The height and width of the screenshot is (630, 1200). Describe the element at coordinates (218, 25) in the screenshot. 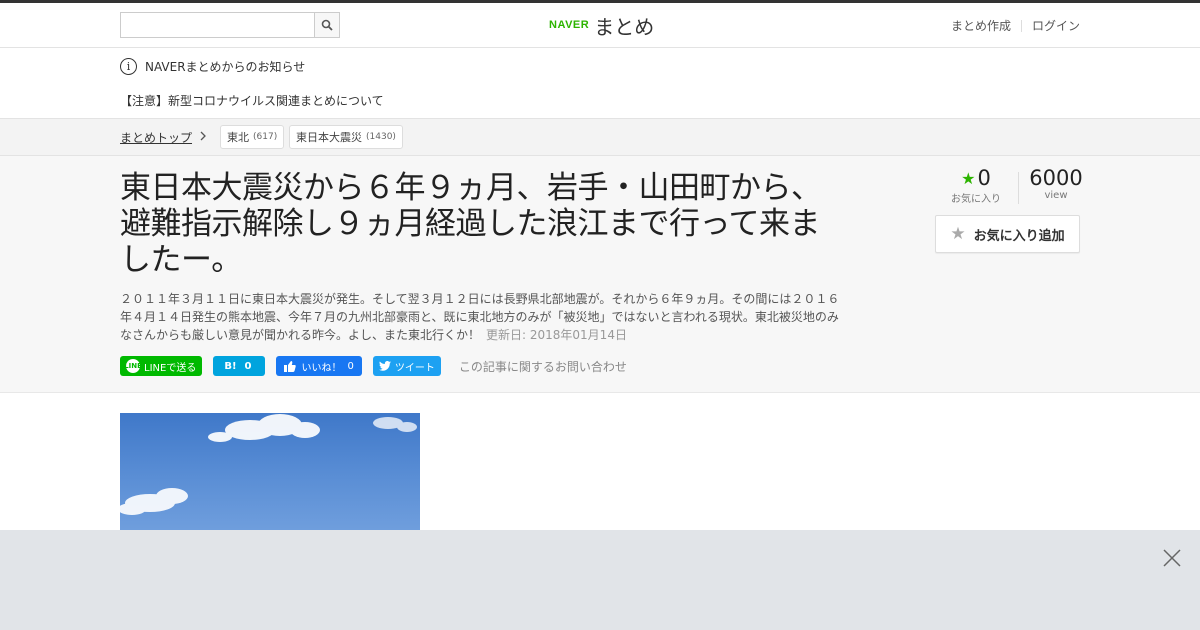

I see `search-input` at that location.